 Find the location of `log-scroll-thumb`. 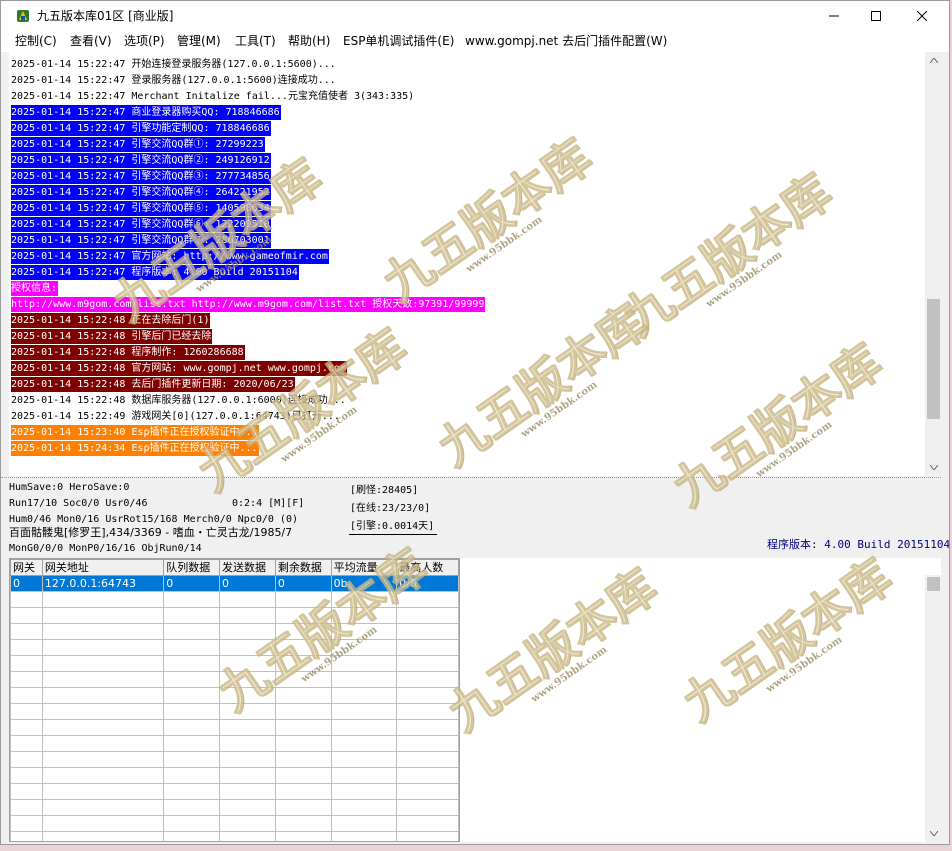

log-scroll-thumb is located at coordinates (933, 359).